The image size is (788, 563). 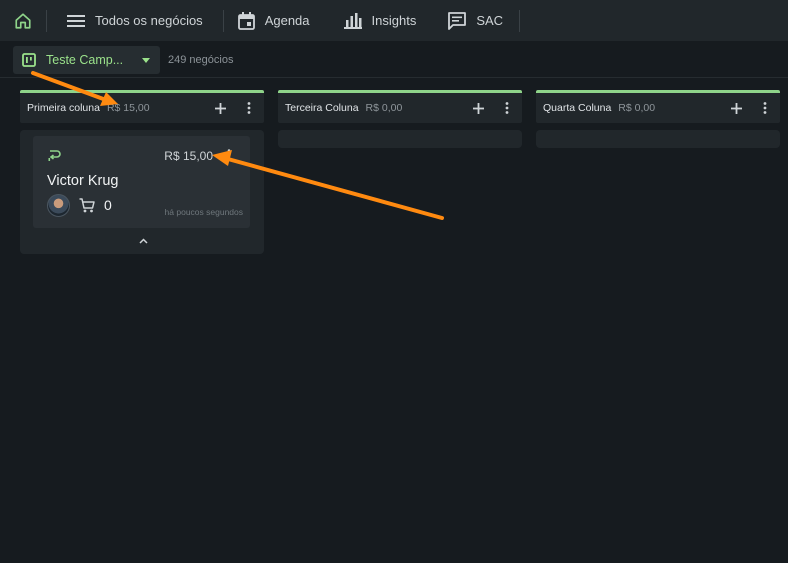 I want to click on column-name: Quarta Coluna, so click(x=577, y=108).